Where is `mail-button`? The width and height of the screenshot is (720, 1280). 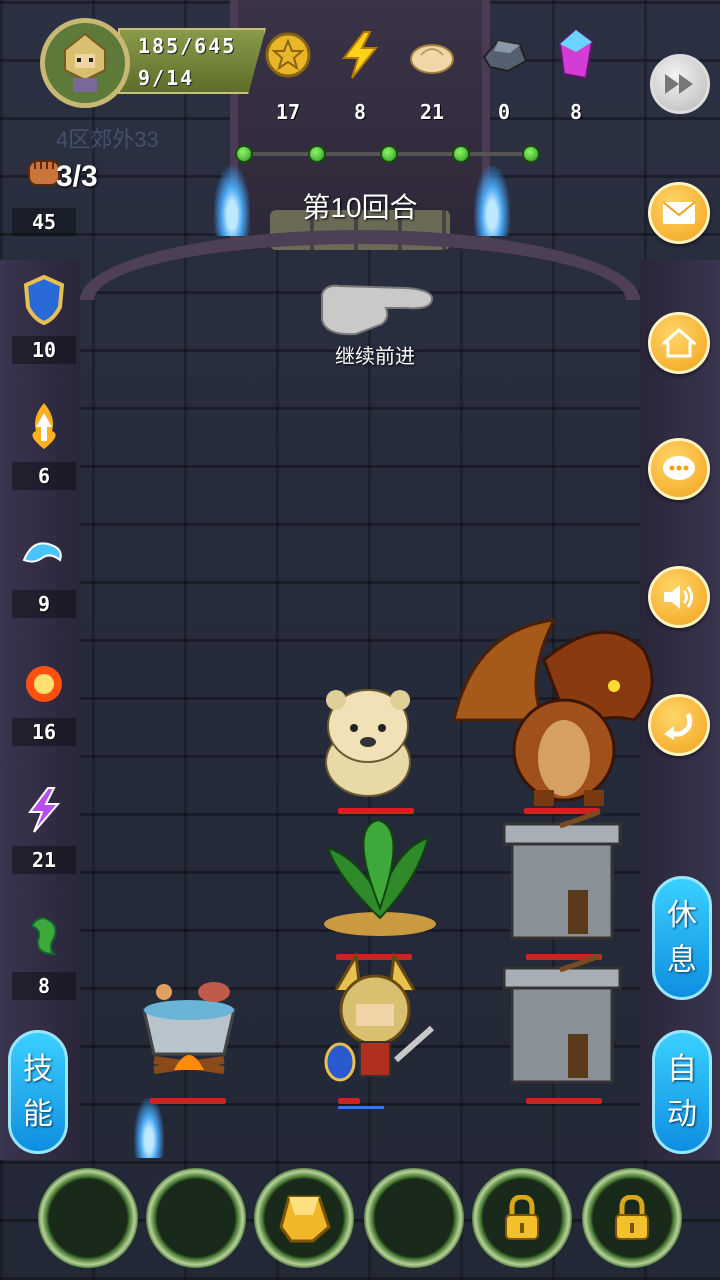
mail-button is located at coordinates (679, 213).